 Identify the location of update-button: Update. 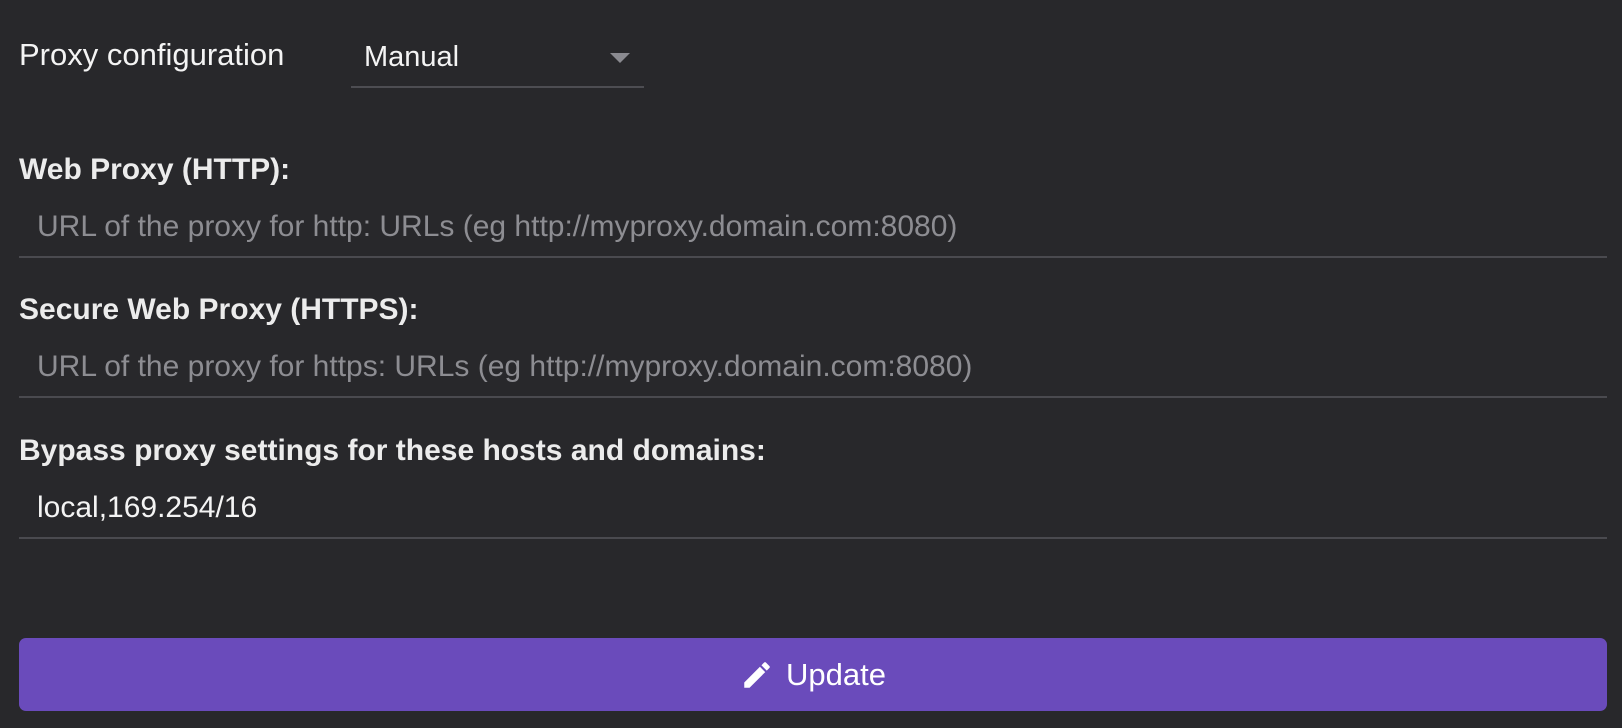
(813, 674).